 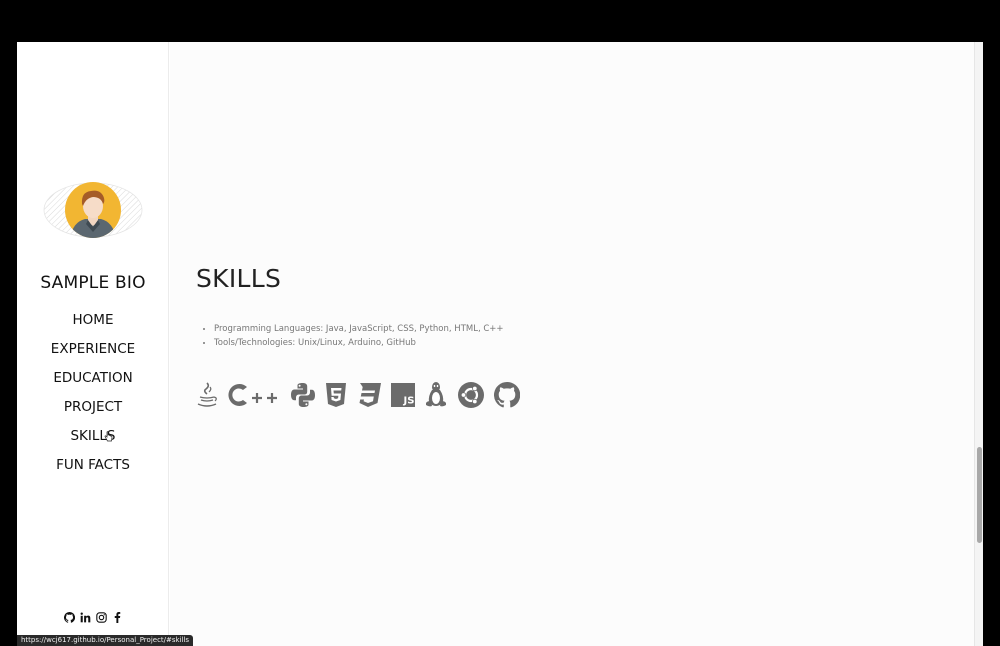 What do you see at coordinates (93, 440) in the screenshot?
I see `nav-item-skills: SKILLS` at bounding box center [93, 440].